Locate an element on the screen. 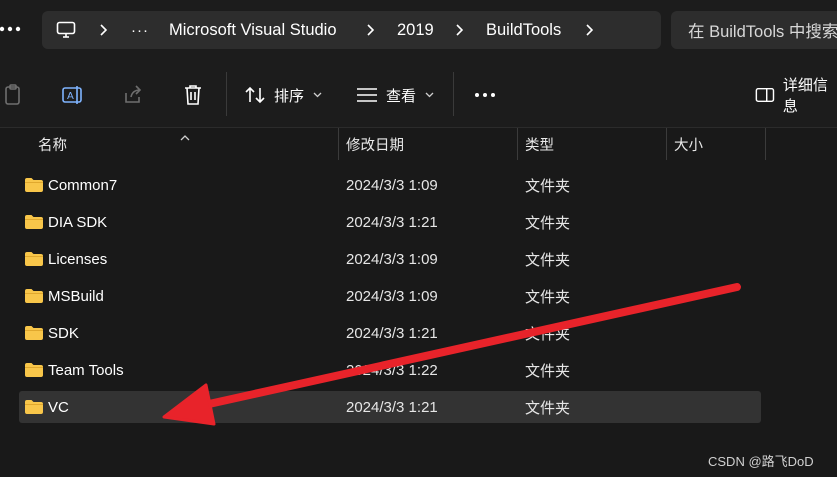  breadcrumb-item-microsoft-visual-studio: Microsoft Visual Studio is located at coordinates (253, 30).